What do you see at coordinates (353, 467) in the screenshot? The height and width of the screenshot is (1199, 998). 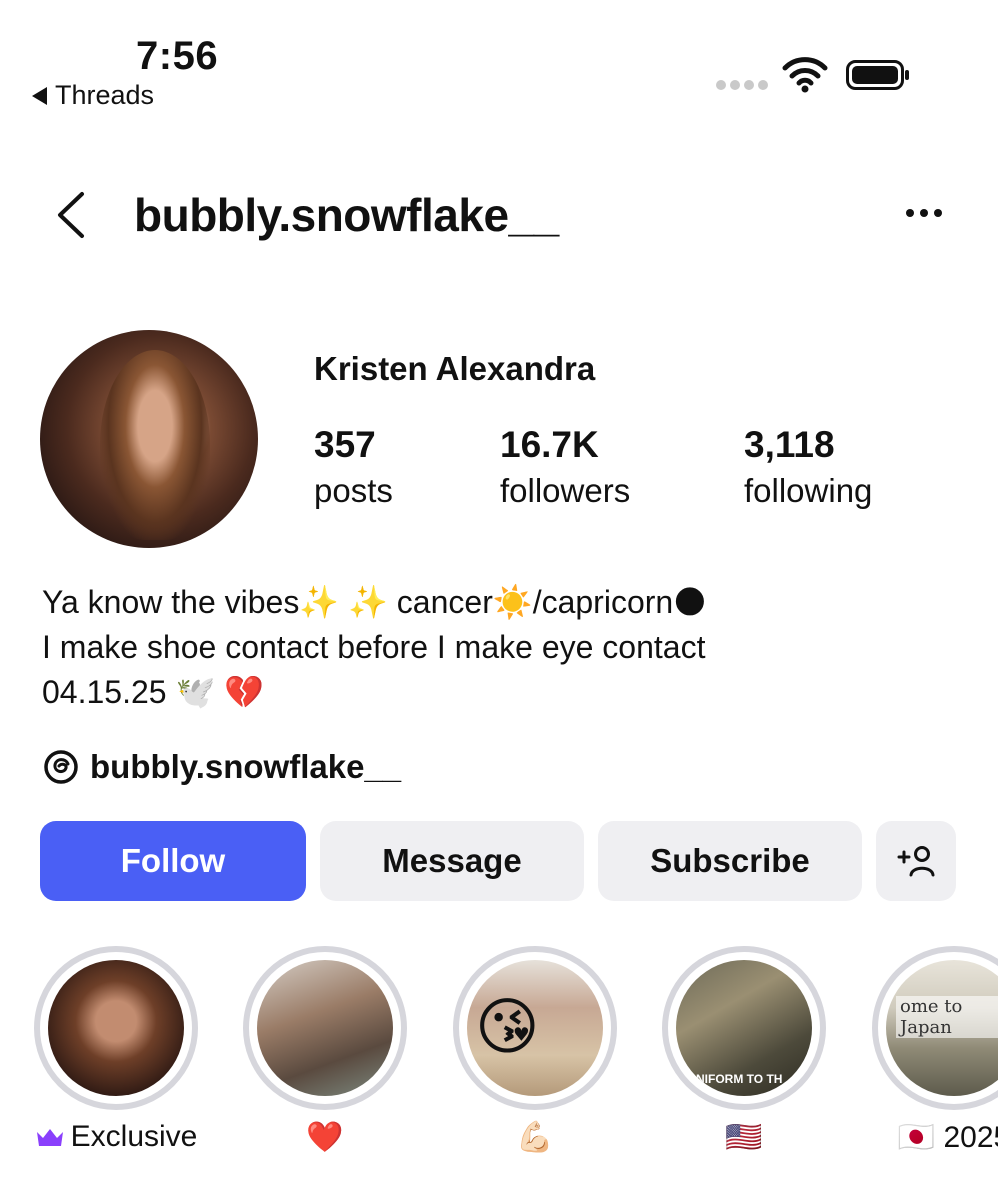 I see `posts-stat: 357 posts` at bounding box center [353, 467].